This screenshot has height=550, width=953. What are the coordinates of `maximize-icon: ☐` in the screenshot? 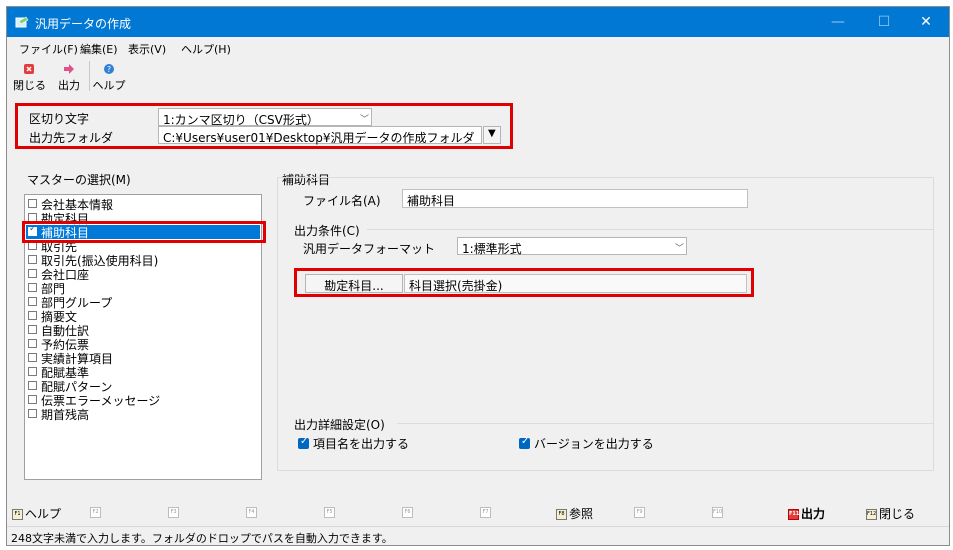 It's located at (884, 22).